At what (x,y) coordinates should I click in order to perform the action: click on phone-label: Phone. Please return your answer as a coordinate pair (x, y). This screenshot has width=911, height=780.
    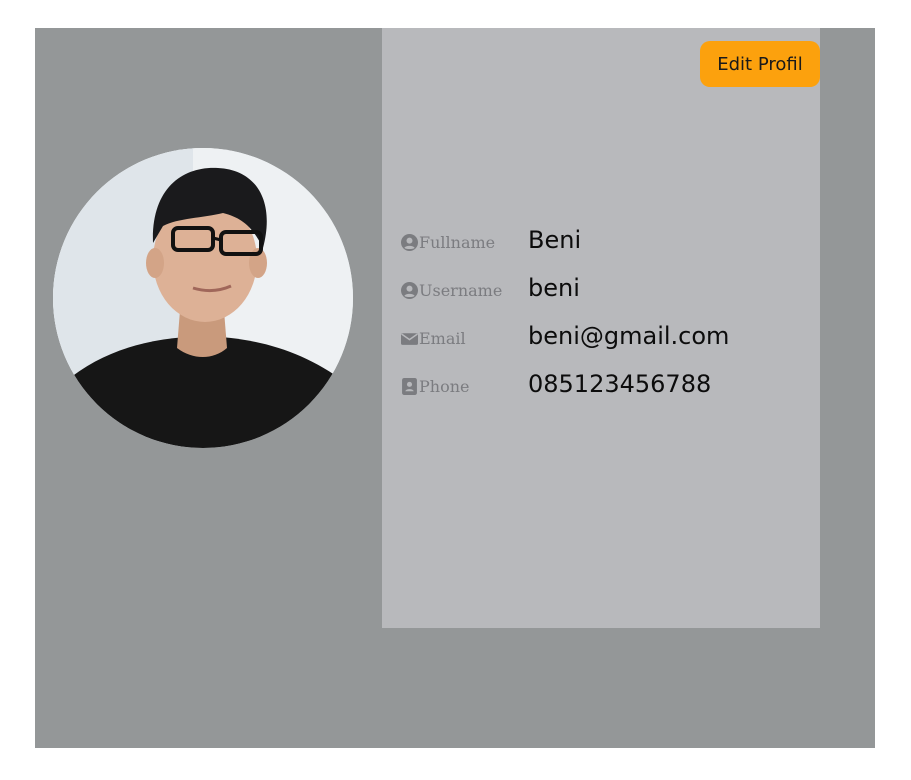
    Looking at the image, I should click on (444, 386).